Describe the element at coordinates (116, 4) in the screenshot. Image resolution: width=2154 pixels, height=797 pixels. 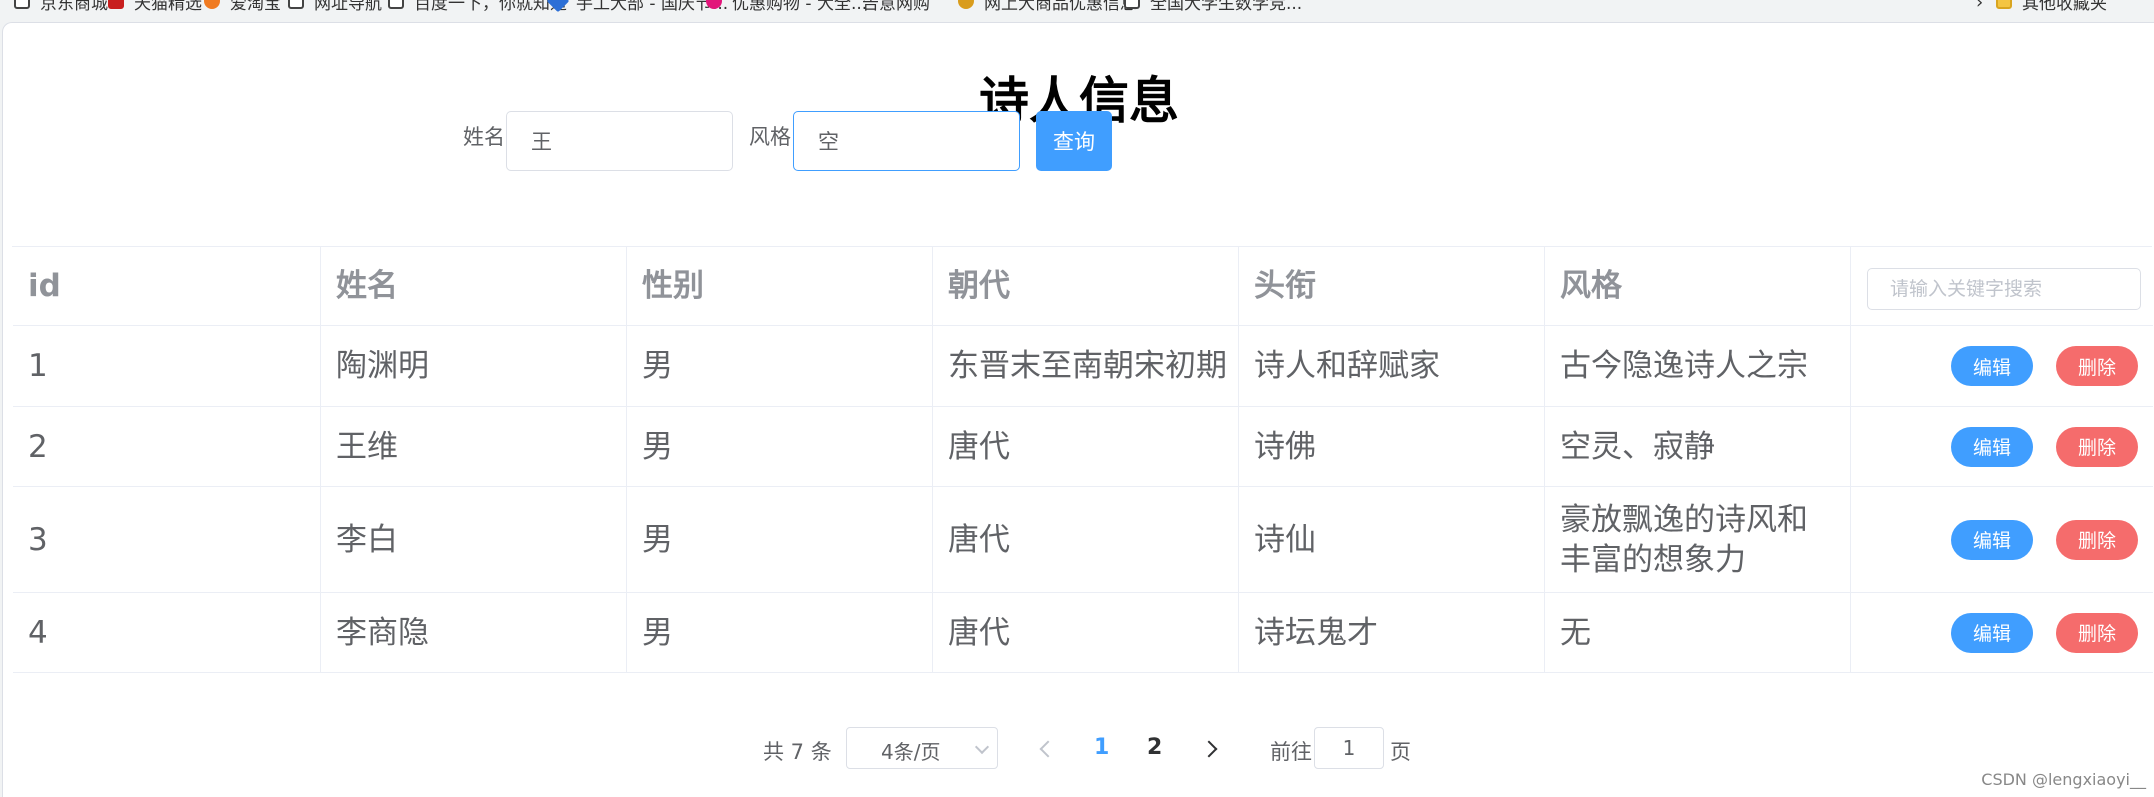
I see `tmall-icon` at that location.